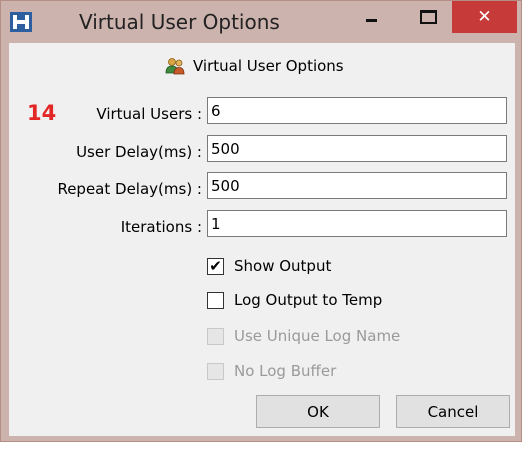 The image size is (525, 450). What do you see at coordinates (215, 300) in the screenshot?
I see `log-output-temp-checkbox` at bounding box center [215, 300].